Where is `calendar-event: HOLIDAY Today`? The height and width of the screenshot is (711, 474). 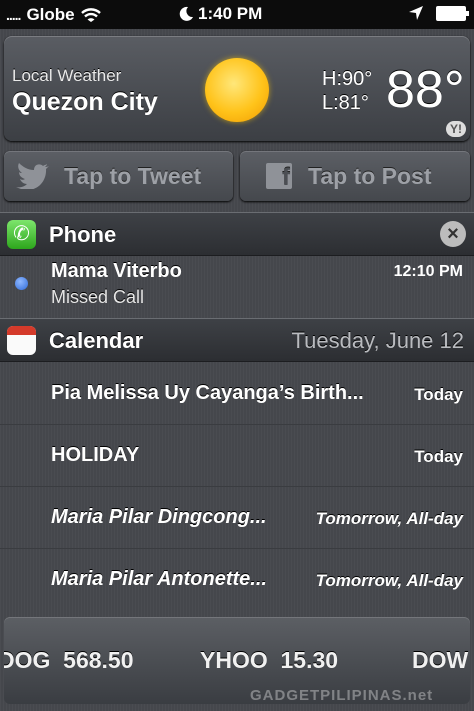 calendar-event: HOLIDAY Today is located at coordinates (237, 455).